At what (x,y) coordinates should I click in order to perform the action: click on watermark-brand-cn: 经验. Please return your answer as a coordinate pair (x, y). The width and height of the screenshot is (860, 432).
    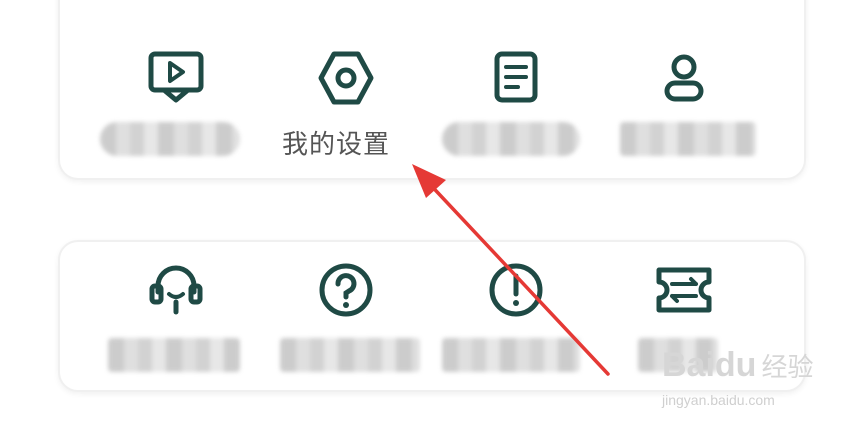
    Looking at the image, I should click on (787, 368).